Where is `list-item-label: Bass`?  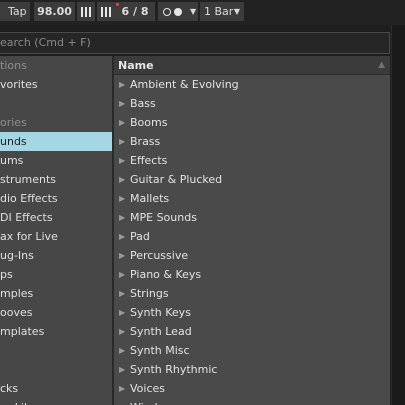
list-item-label: Bass is located at coordinates (143, 103).